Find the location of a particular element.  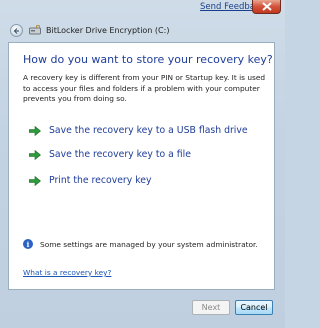

option-print-key: Print the recovery key is located at coordinates (90, 180).